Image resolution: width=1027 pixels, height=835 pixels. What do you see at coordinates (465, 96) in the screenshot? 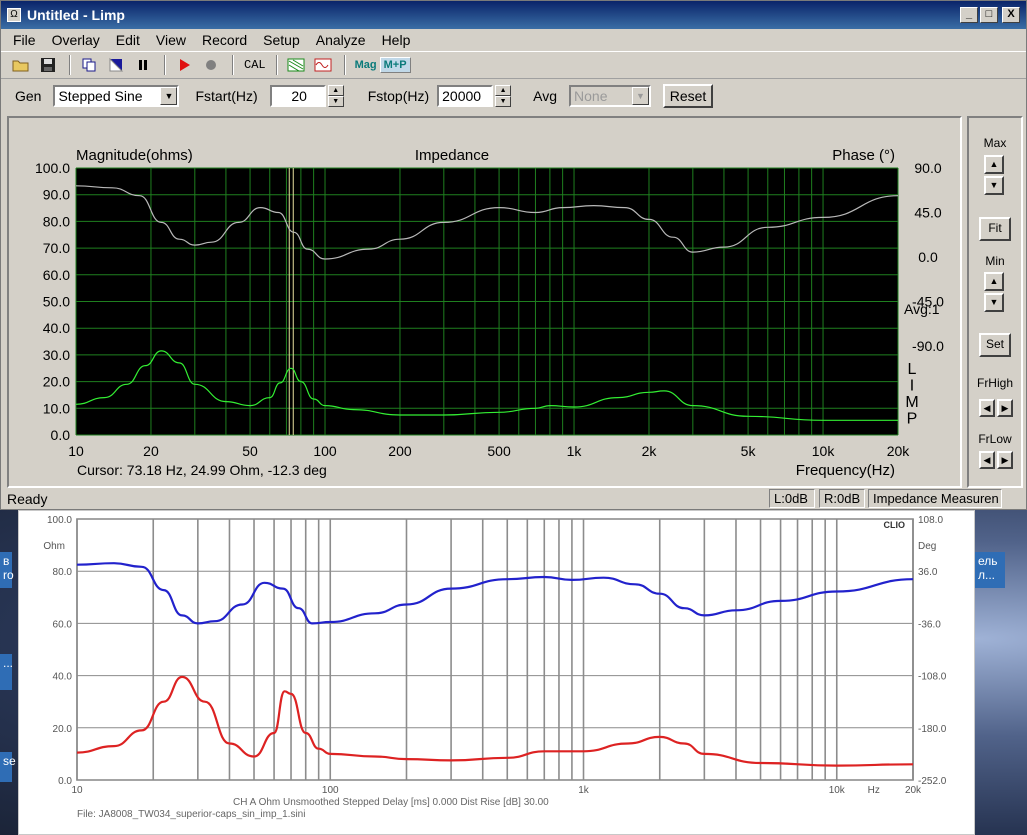
I see `fstop-input: 20000` at bounding box center [465, 96].